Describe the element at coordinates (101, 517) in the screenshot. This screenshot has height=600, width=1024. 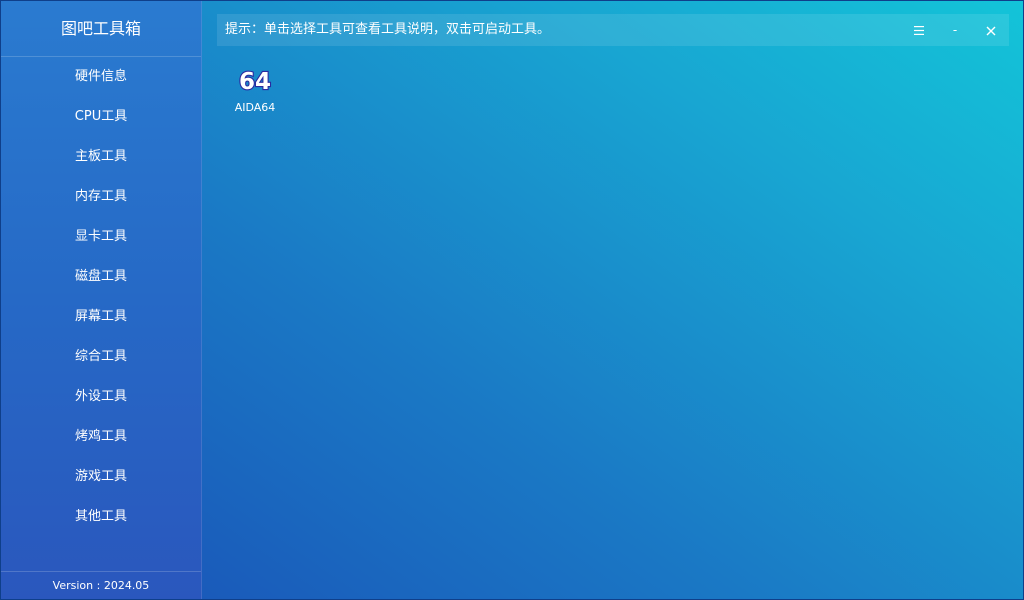
I see `sidebar-item-other-tools: 其他工具` at that location.